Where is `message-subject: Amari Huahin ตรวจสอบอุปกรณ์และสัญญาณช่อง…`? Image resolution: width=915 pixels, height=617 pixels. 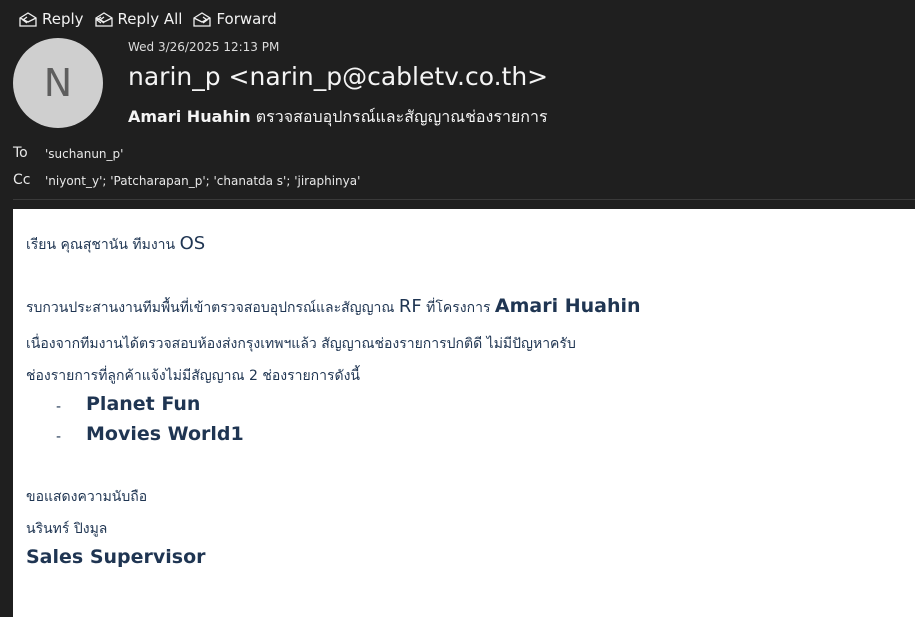 message-subject: Amari Huahin ตรวจสอบอุปกรณ์และสัญญาณช่อง… is located at coordinates (338, 117).